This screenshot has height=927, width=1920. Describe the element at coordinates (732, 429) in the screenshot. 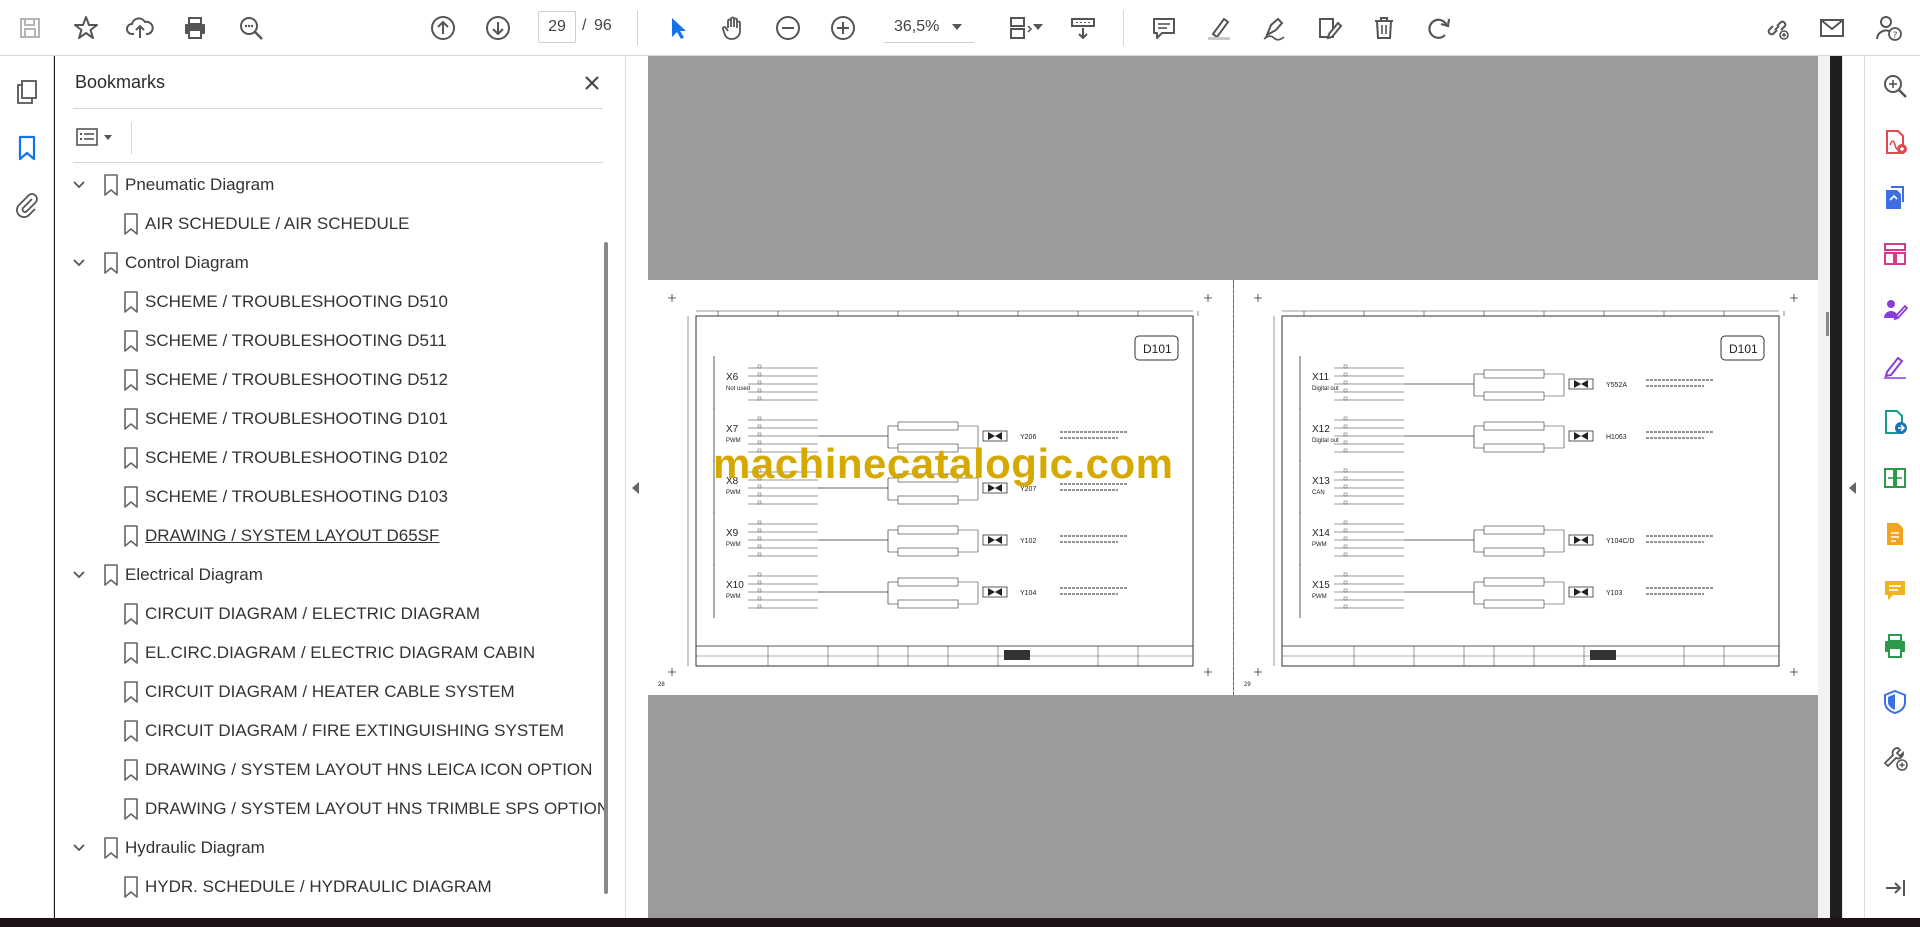

I see `connector-id: X7` at that location.